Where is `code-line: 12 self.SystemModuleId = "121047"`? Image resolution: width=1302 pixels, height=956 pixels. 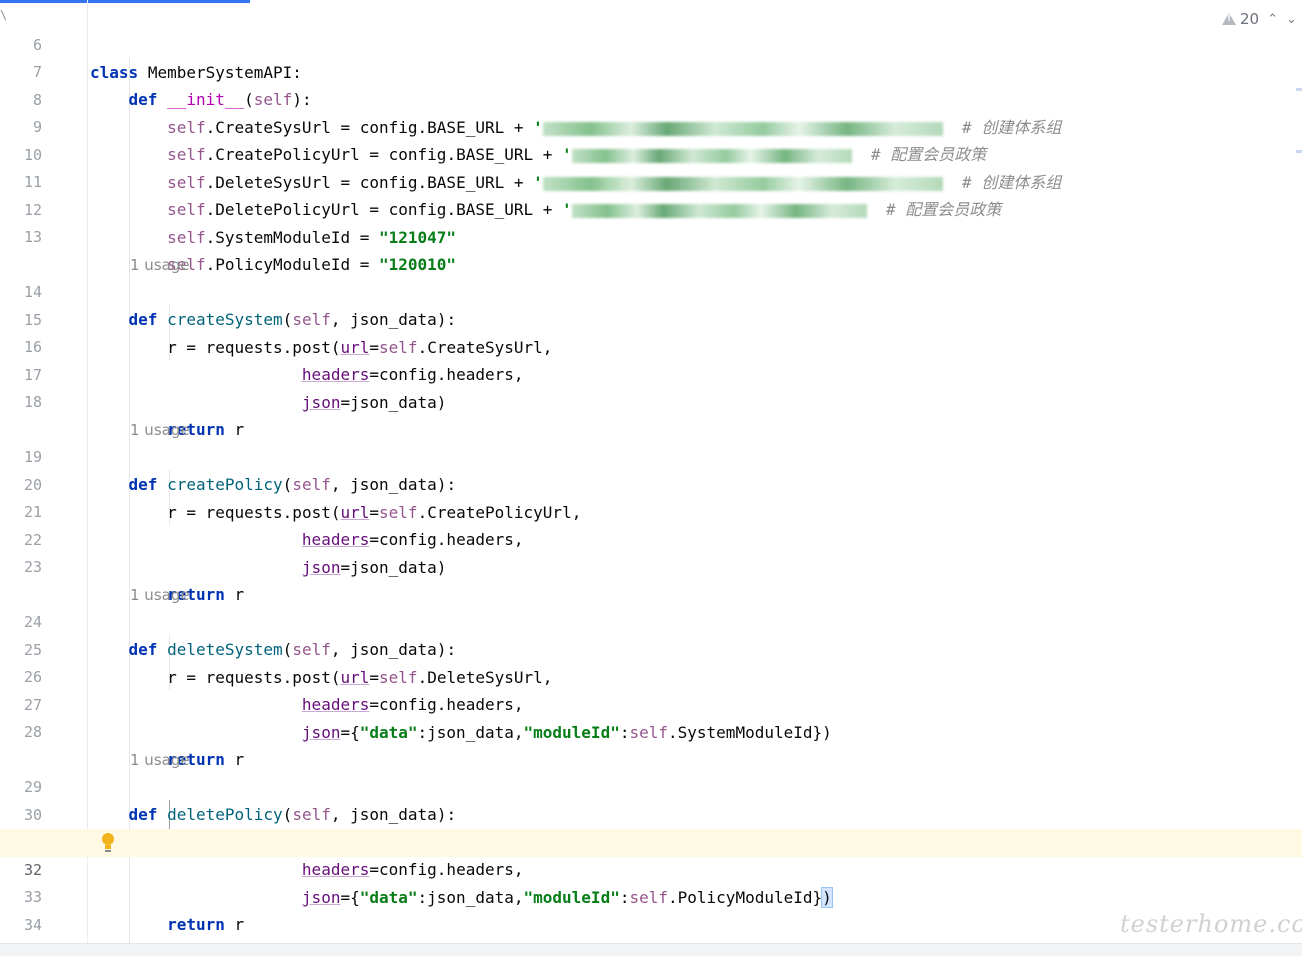 code-line: 12 self.SystemModuleId = "121047" is located at coordinates (651, 208).